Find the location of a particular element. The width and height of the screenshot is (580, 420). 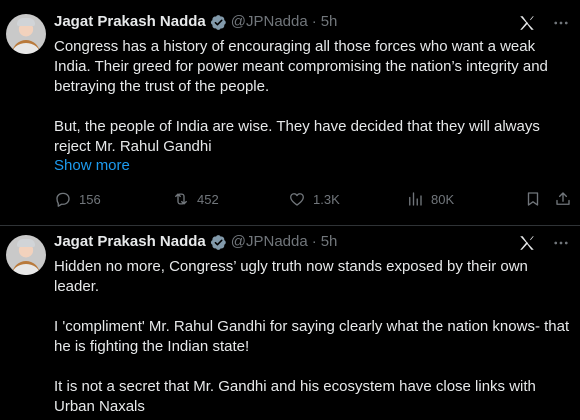

repost-icon is located at coordinates (181, 199).